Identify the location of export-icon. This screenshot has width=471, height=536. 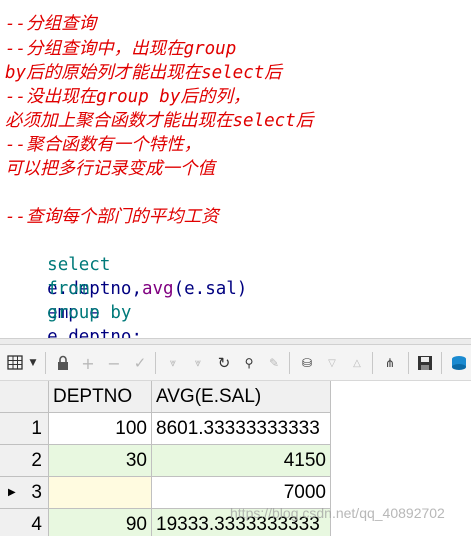
(459, 363).